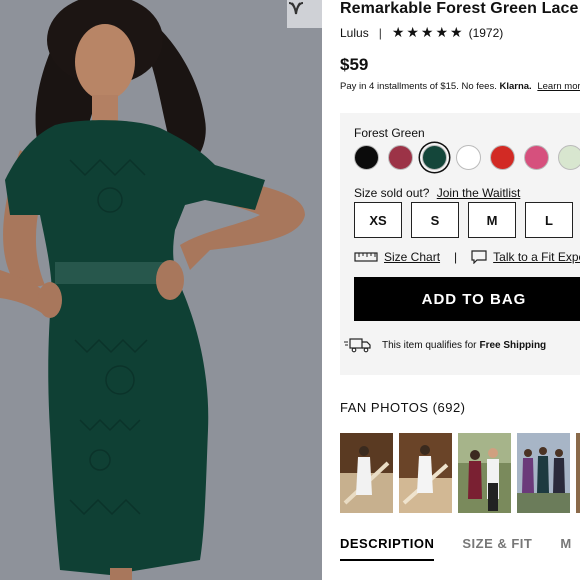  I want to click on swatch-black, so click(366, 157).